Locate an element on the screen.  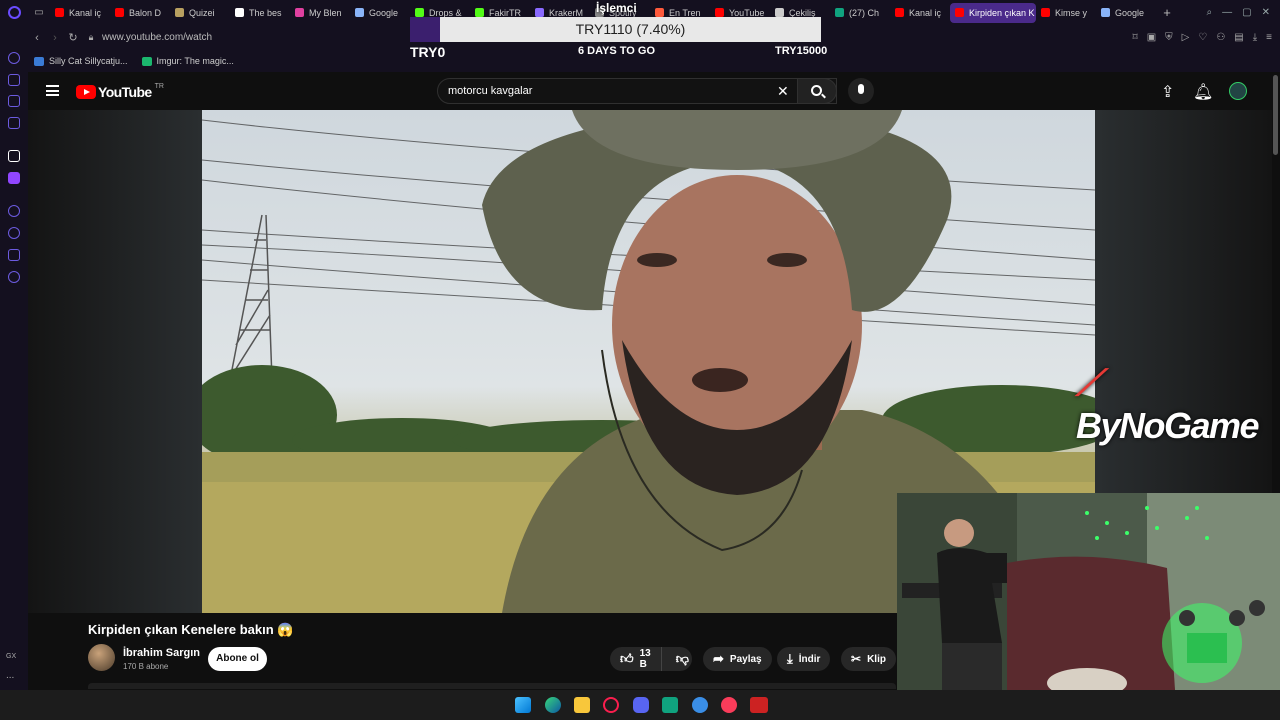
gx-control-icon is located at coordinates (14, 58).